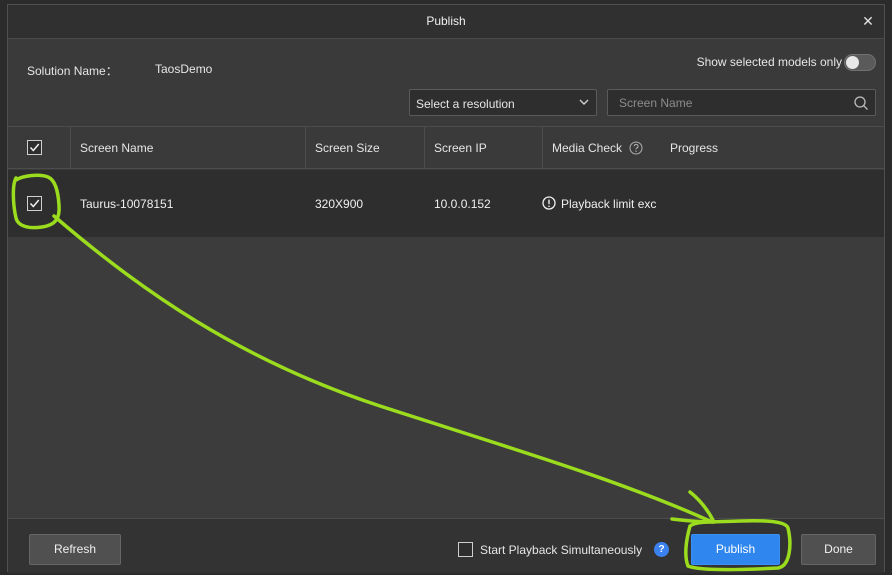 Image resolution: width=892 pixels, height=575 pixels. What do you see at coordinates (75, 549) in the screenshot?
I see `refresh-button: Refresh` at bounding box center [75, 549].